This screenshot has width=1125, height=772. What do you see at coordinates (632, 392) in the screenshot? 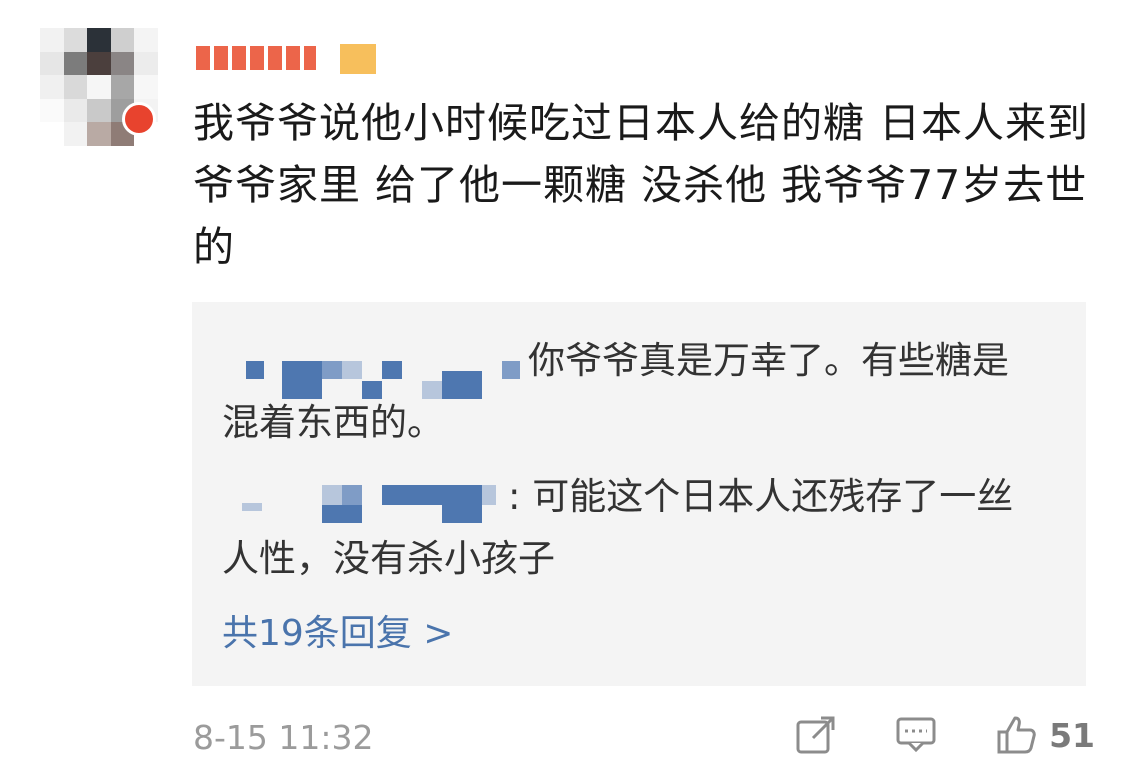
I see `reply-item: 你爷爷真是万幸了。有些糖是混着东西的。` at bounding box center [632, 392].